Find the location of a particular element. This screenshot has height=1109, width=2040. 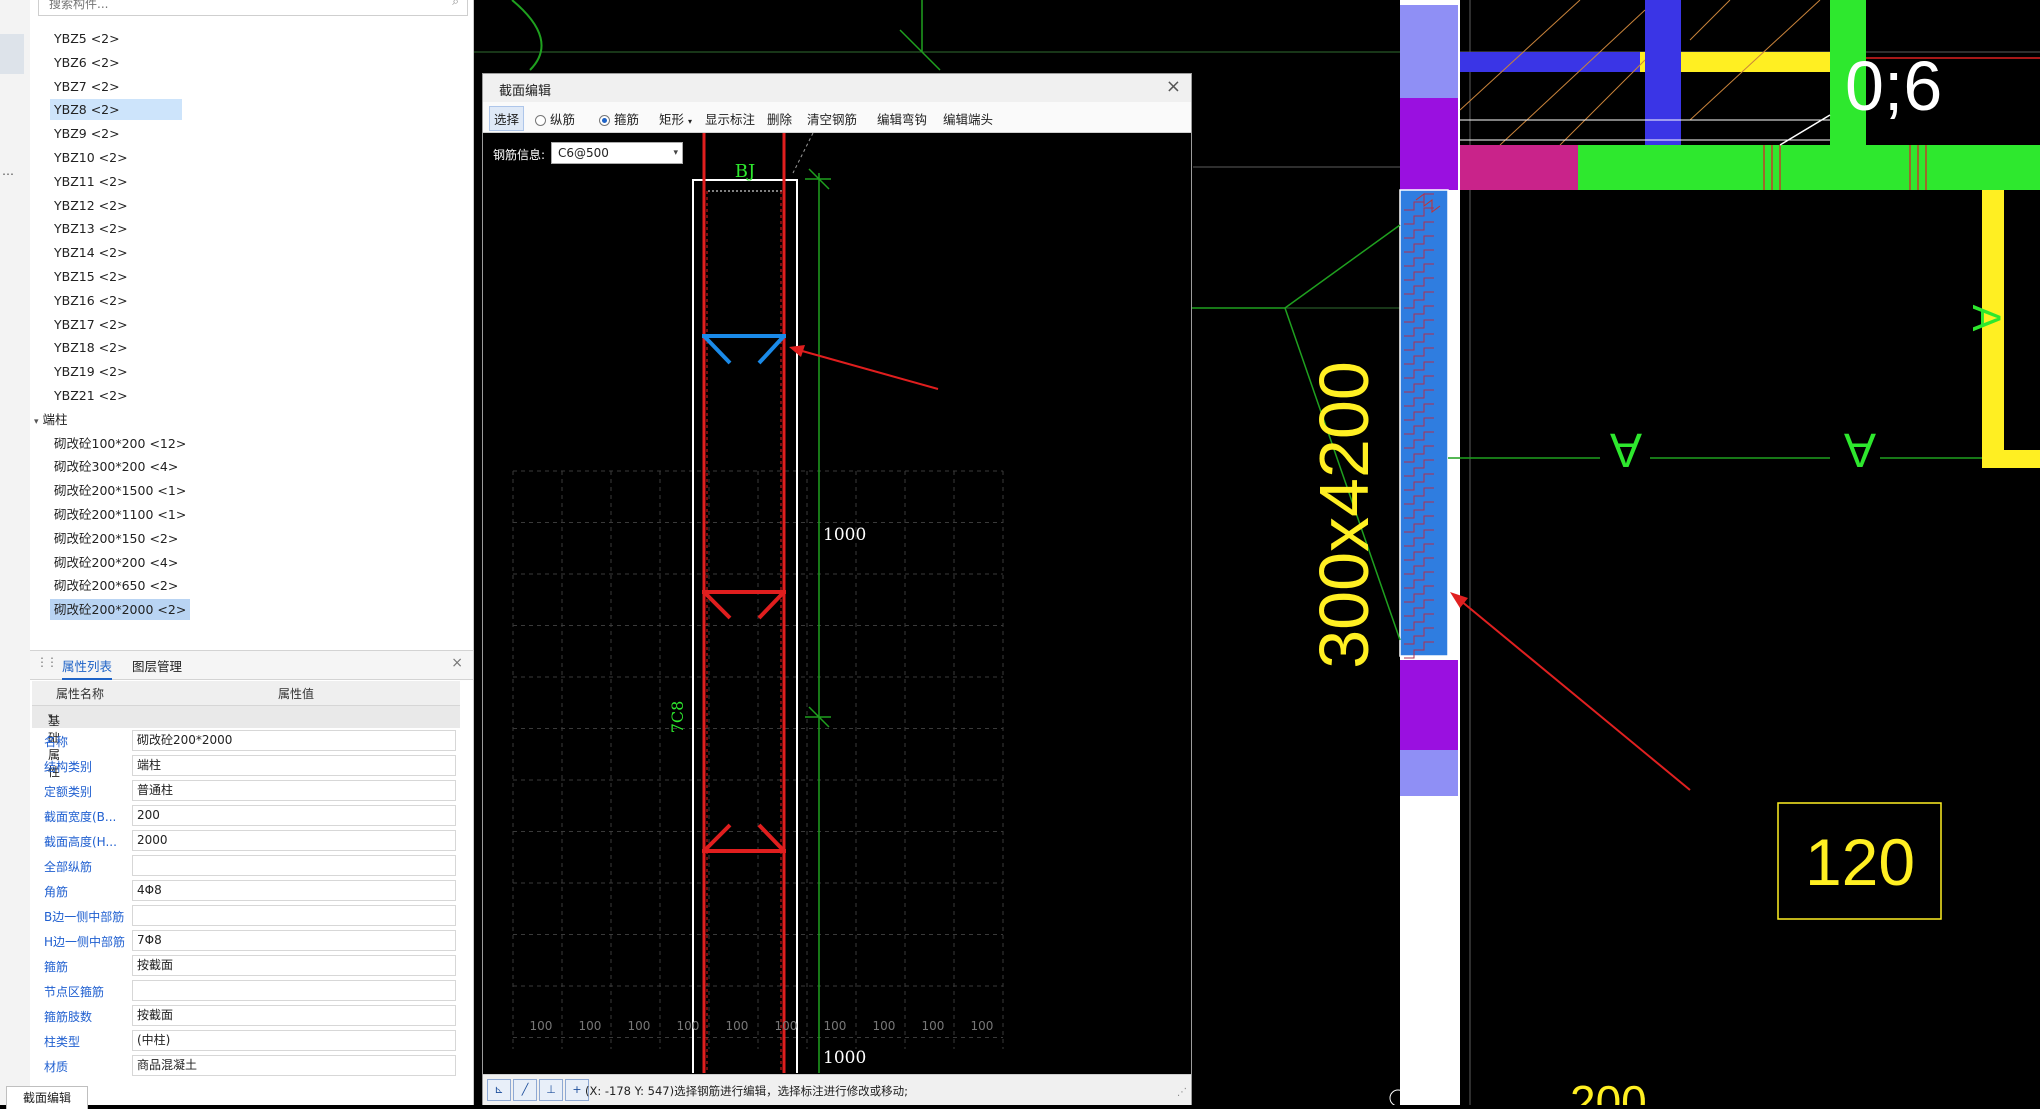

radio-stirrup-label: 箍筋 is located at coordinates (627, 119).